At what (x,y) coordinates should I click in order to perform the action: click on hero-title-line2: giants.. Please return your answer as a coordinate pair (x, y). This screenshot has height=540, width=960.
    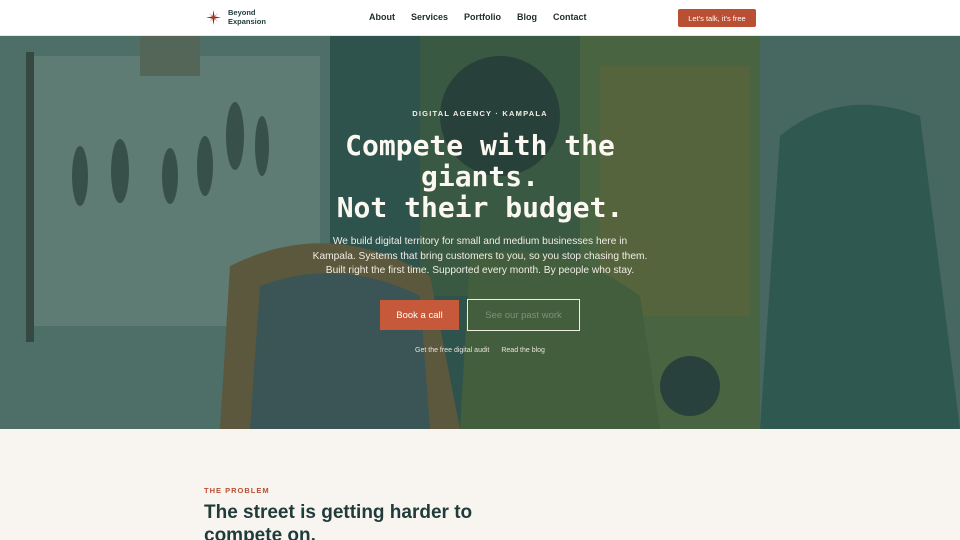
    Looking at the image, I should click on (479, 176).